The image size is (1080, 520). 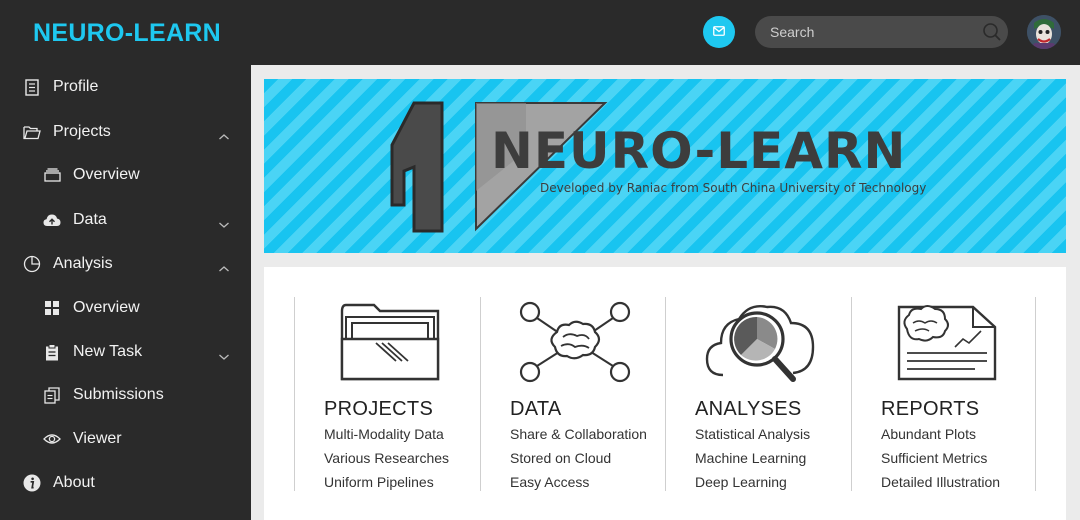 What do you see at coordinates (1044, 32) in the screenshot?
I see `avatar` at bounding box center [1044, 32].